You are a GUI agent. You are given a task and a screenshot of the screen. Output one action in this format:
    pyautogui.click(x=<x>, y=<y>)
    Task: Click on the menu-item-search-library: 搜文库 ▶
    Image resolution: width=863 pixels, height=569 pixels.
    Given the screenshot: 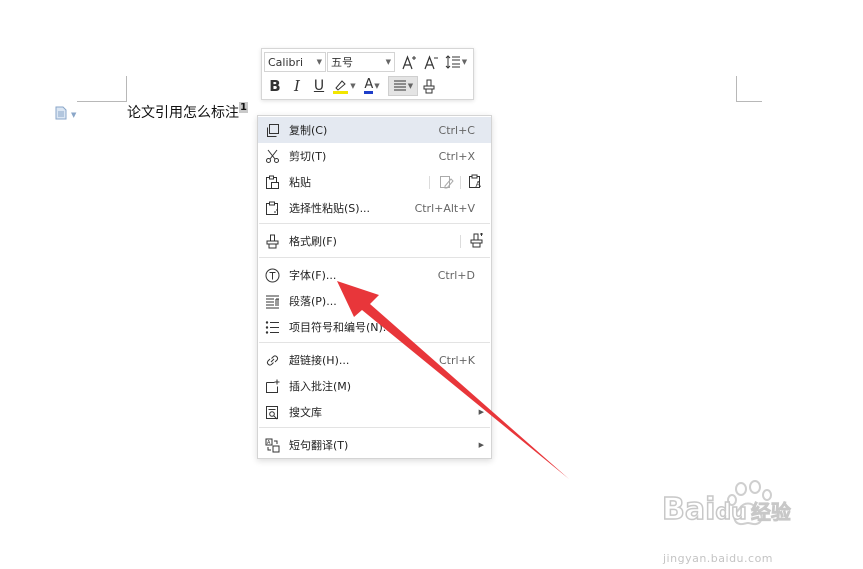 What is the action you would take?
    pyautogui.click(x=374, y=412)
    